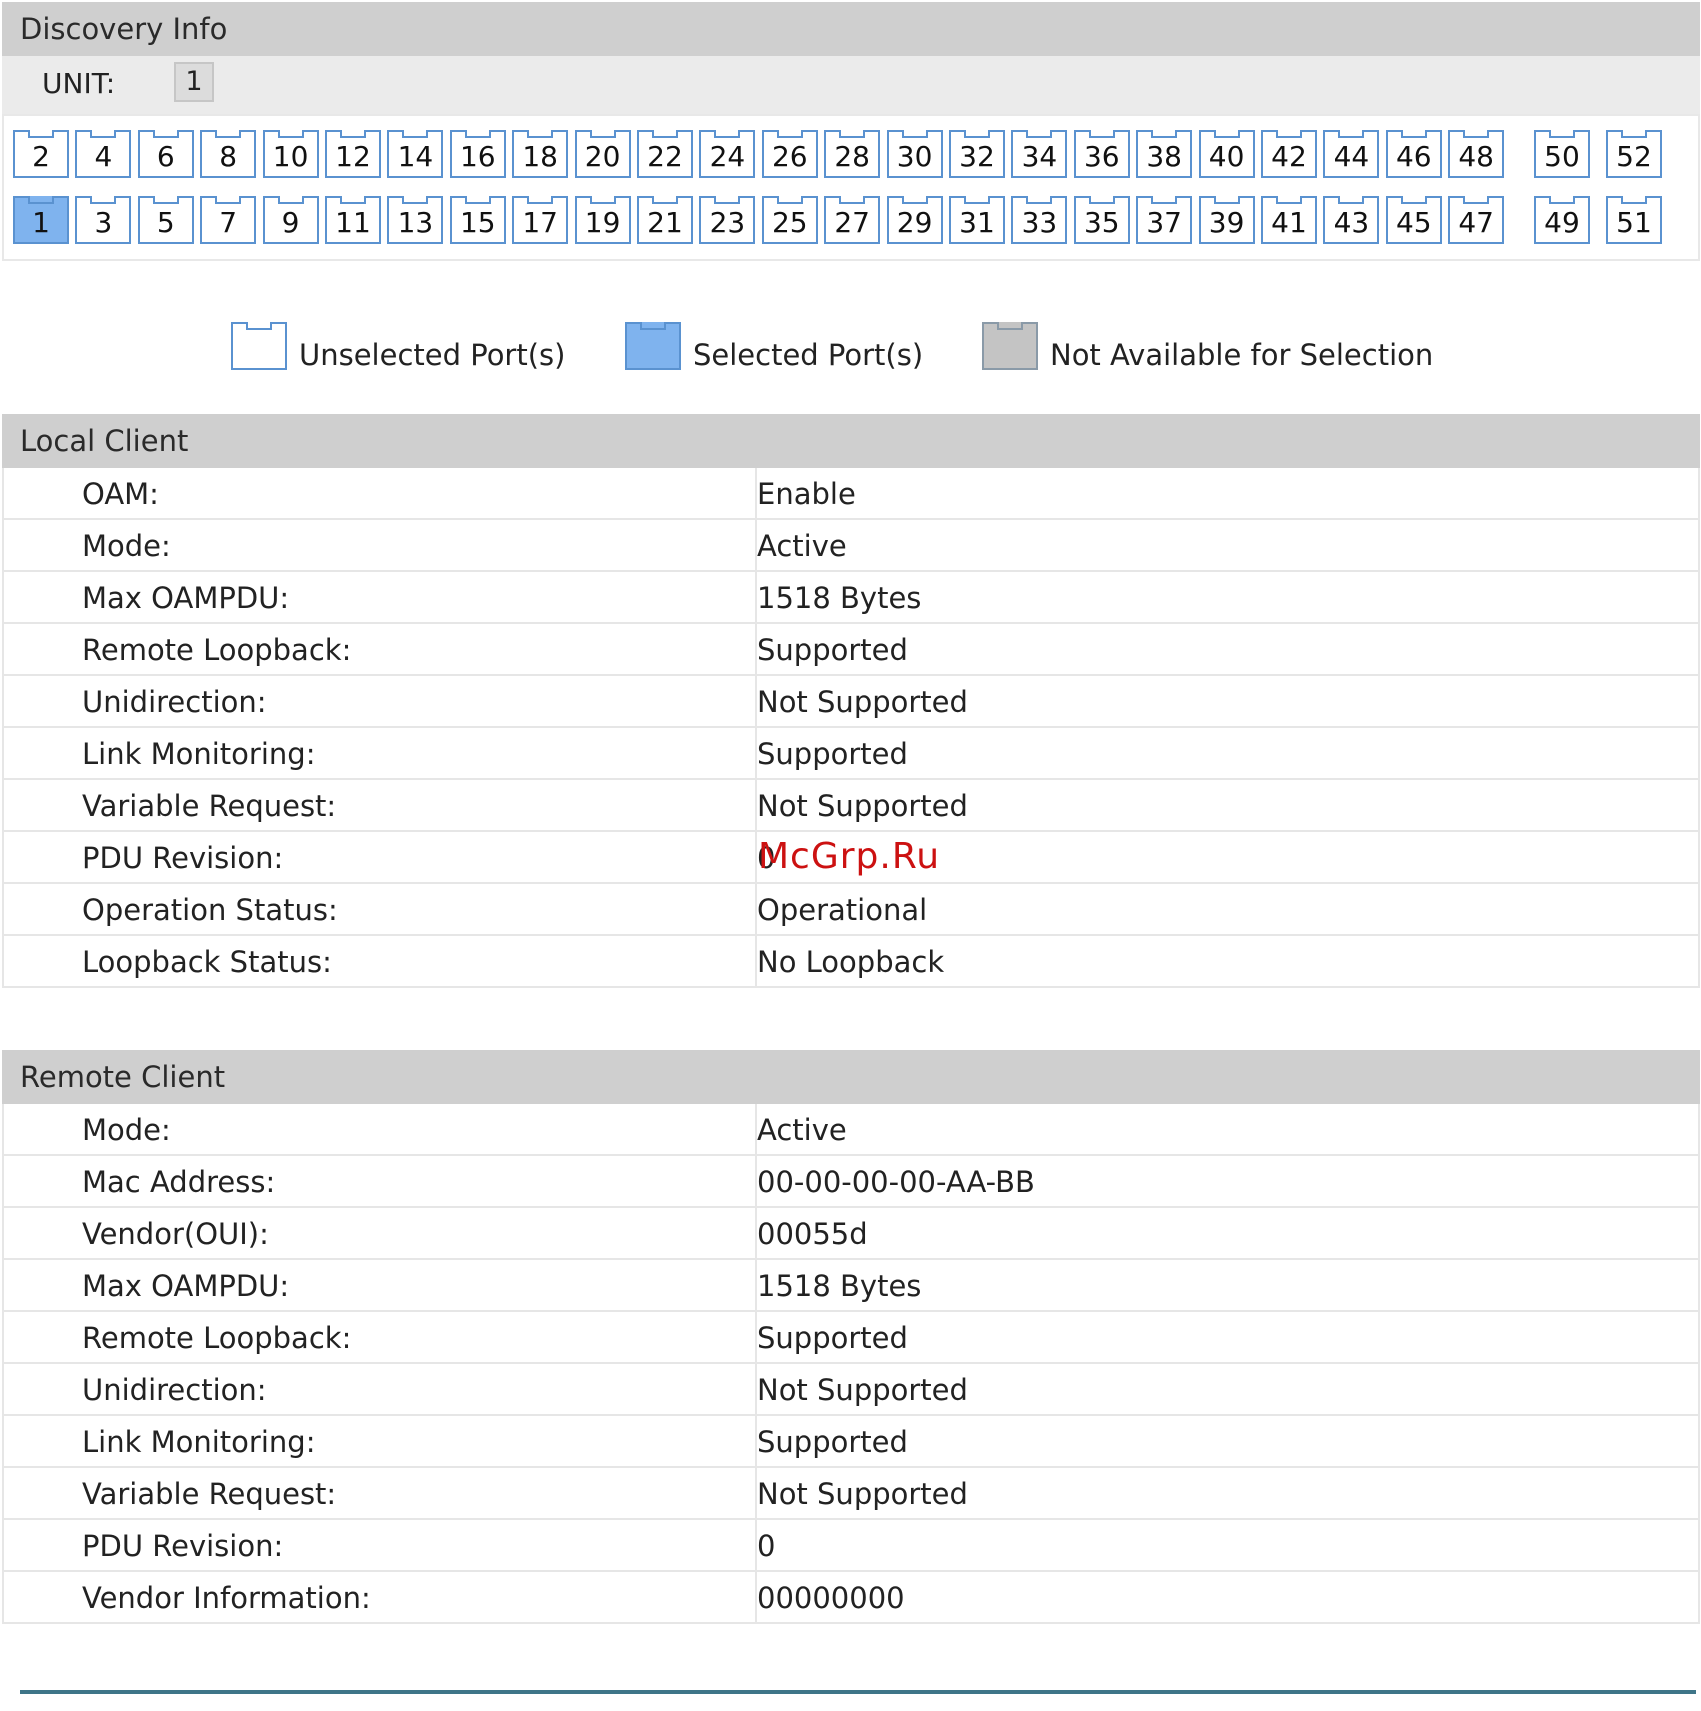 The image size is (1701, 1711). Describe the element at coordinates (1101, 220) in the screenshot. I see `port-35-button: 35` at that location.